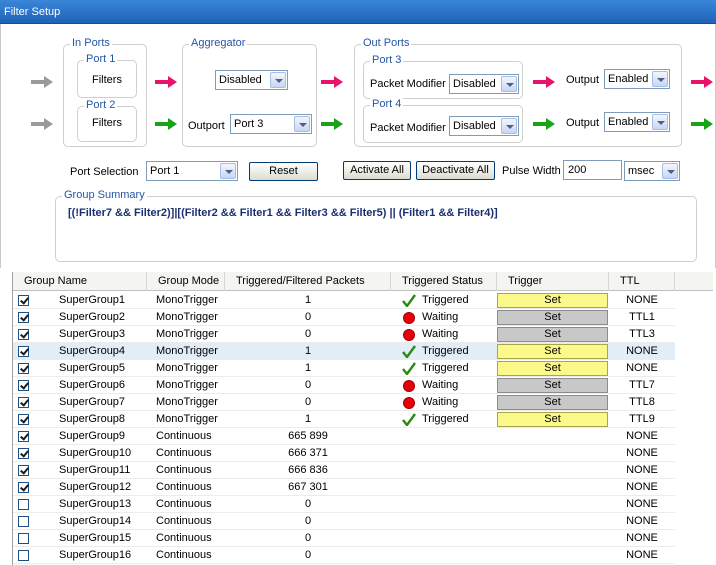 The width and height of the screenshot is (716, 565). Describe the element at coordinates (408, 84) in the screenshot. I see `out-port-3-modifier-label: Packet Modifier` at that location.